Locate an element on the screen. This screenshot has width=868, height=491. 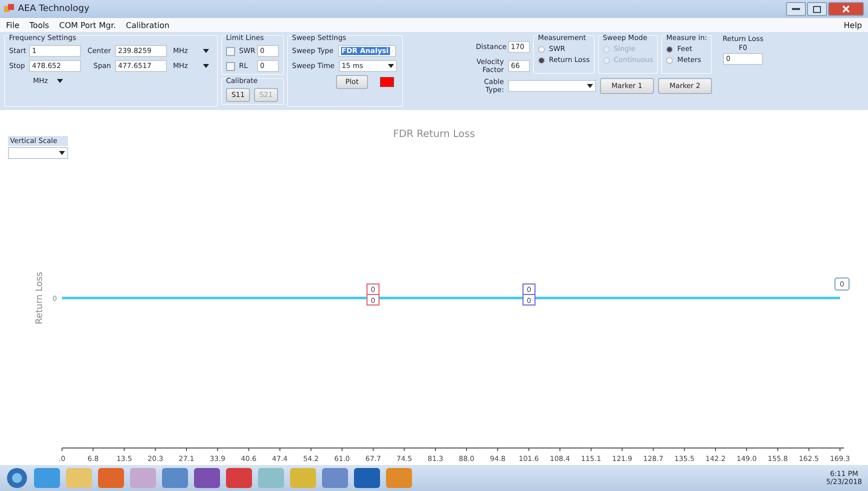
app-icon is located at coordinates (9, 9).